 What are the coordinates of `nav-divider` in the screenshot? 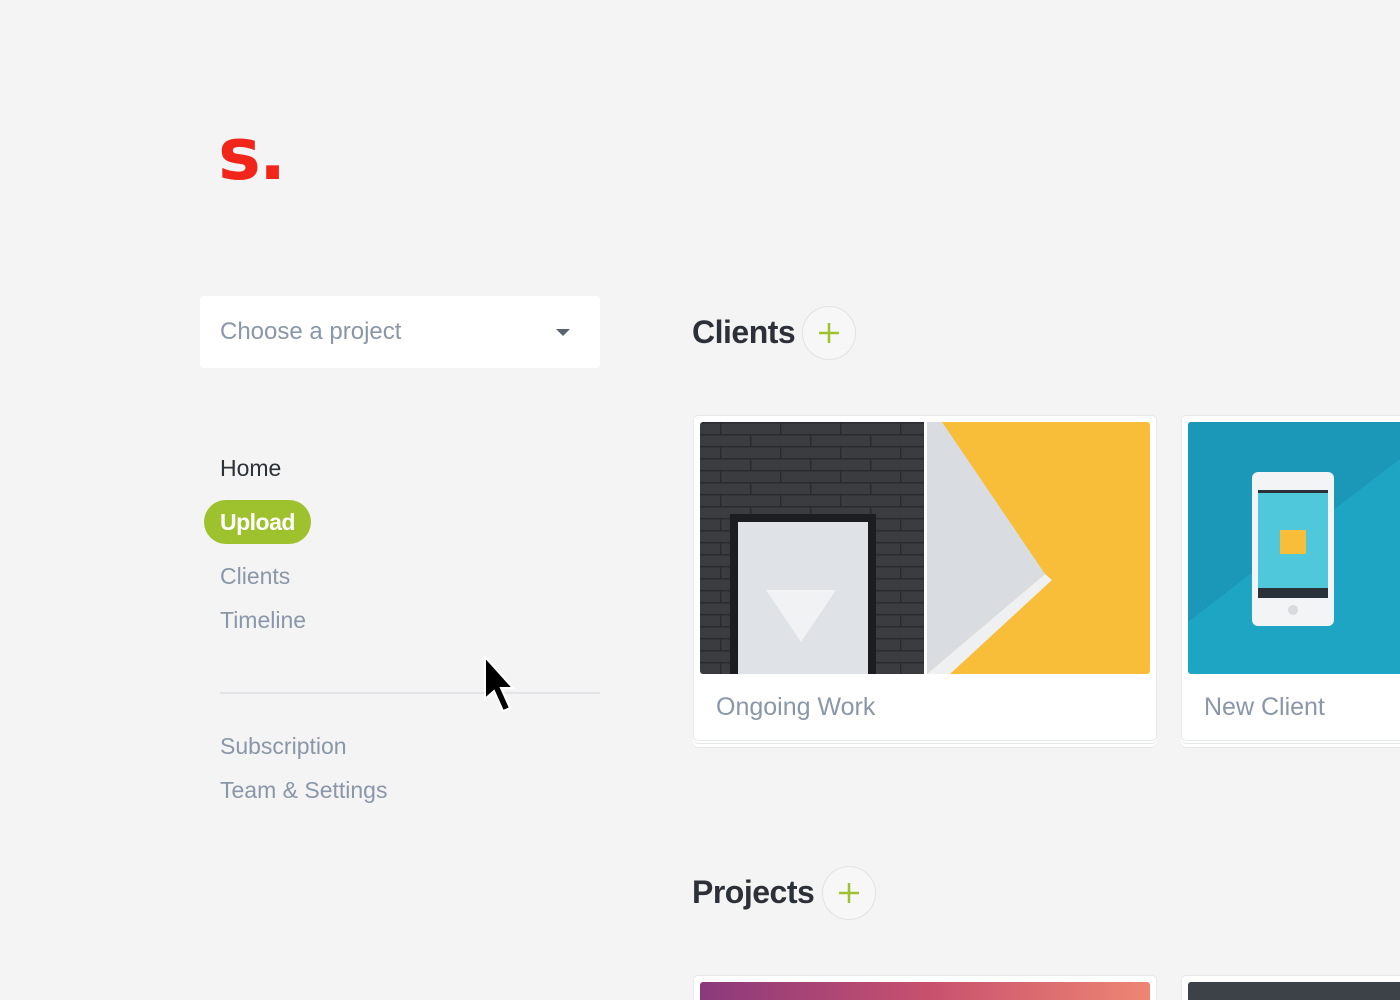 It's located at (410, 693).